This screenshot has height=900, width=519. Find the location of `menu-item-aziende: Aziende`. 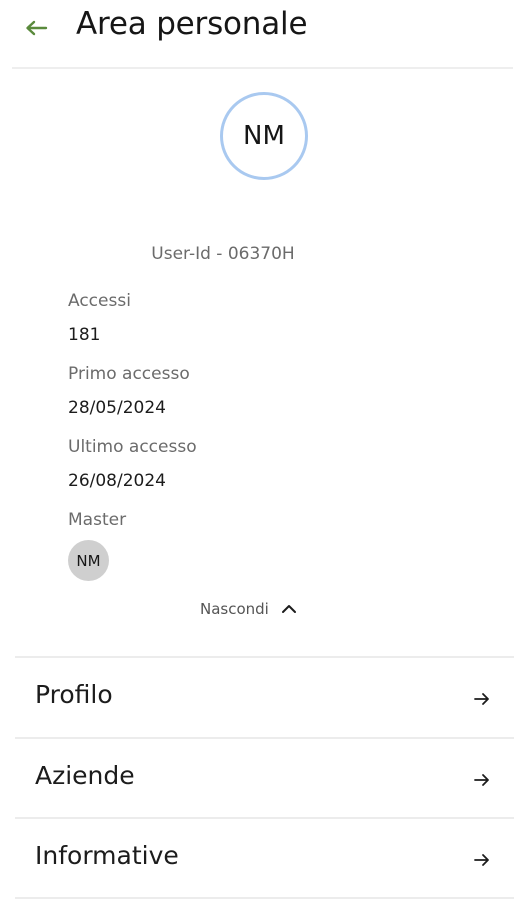

menu-item-aziende: Aziende is located at coordinates (264, 778).